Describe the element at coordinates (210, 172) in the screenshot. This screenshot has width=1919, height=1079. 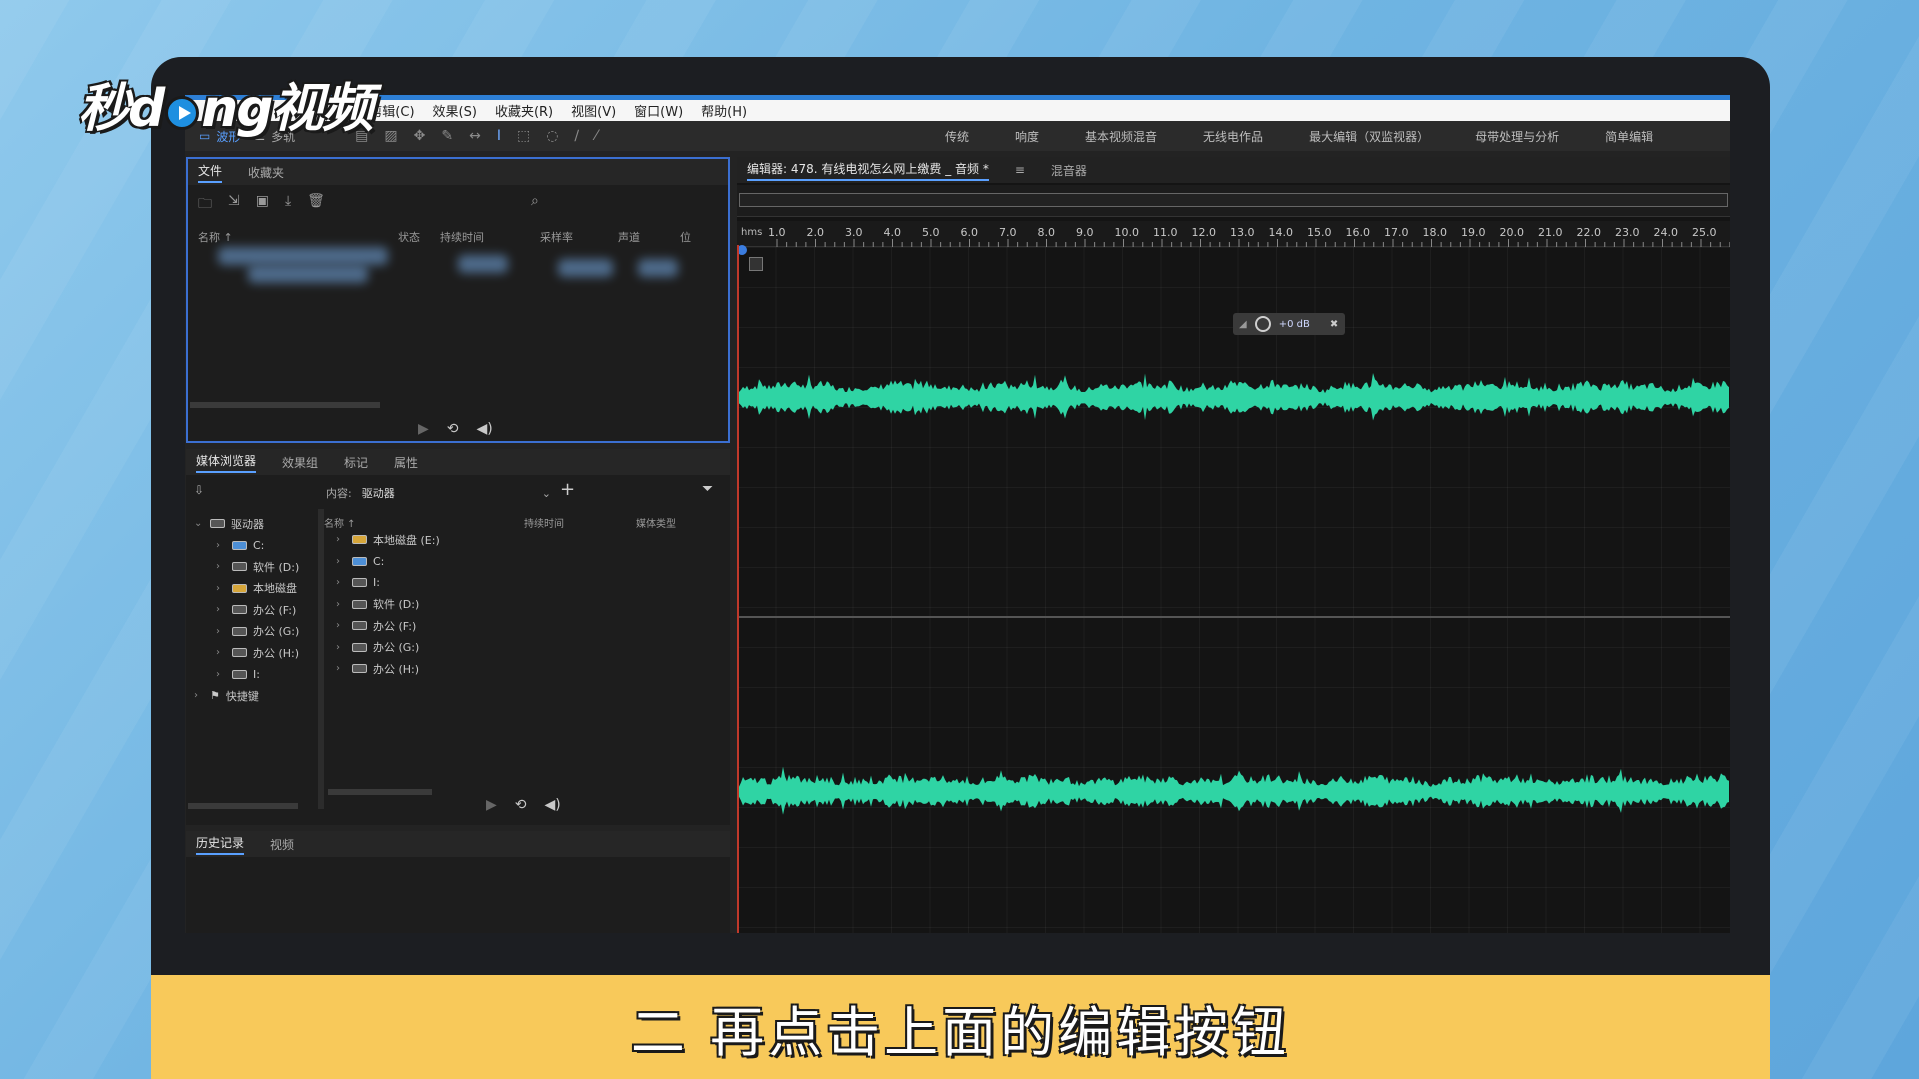
I see `tab-files: 文件` at that location.